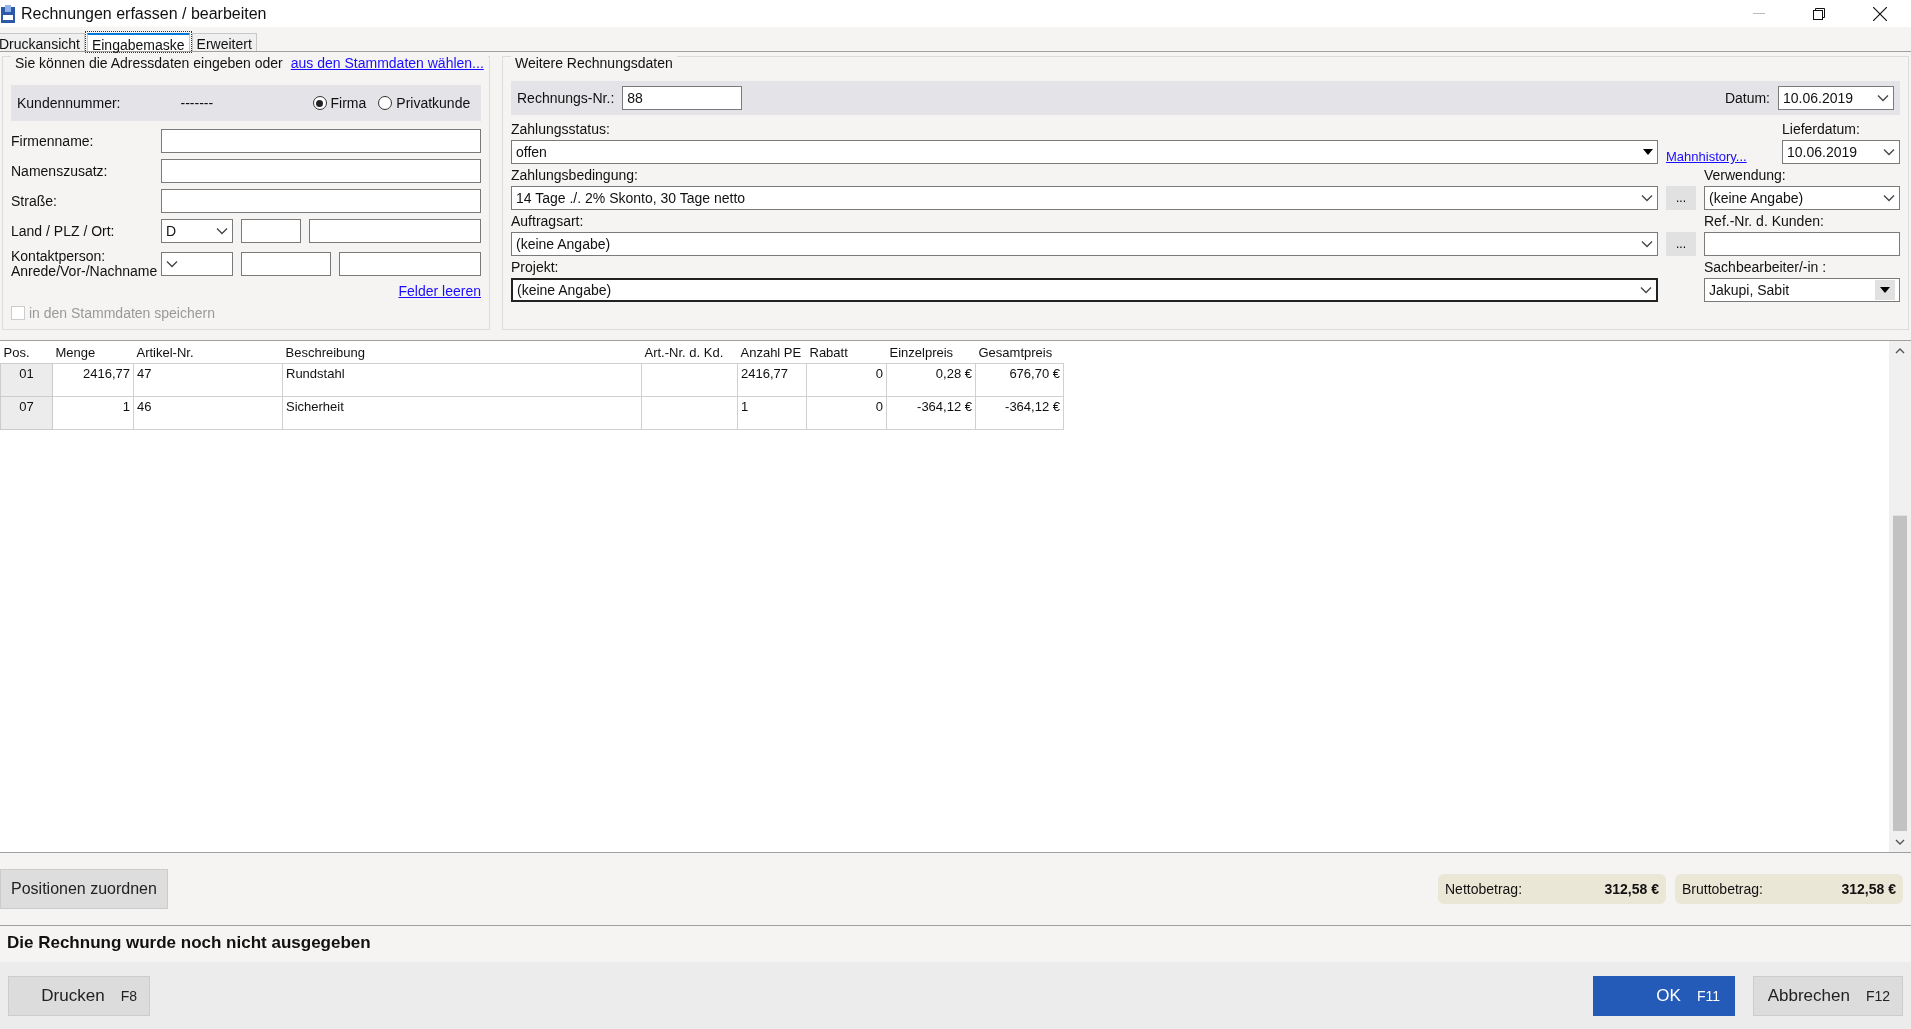 The height and width of the screenshot is (1029, 1911). Describe the element at coordinates (197, 103) in the screenshot. I see `customer-number: -------` at that location.